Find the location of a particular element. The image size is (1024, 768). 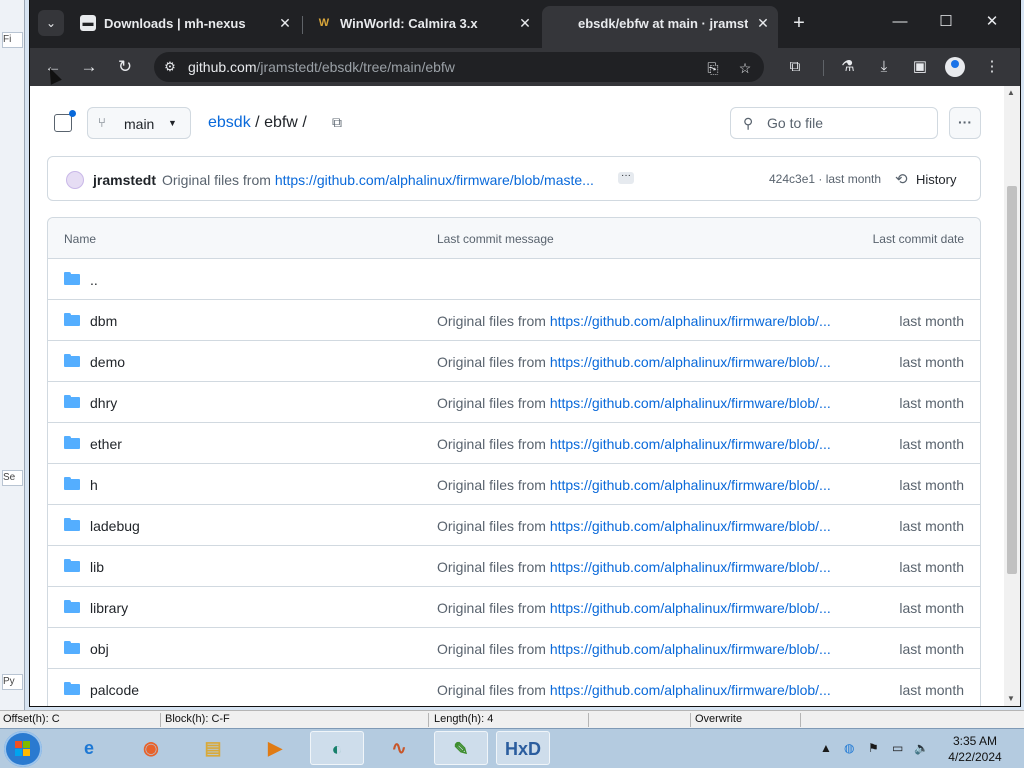

breadcrumb-repo-link: ebsdk is located at coordinates (229, 122).